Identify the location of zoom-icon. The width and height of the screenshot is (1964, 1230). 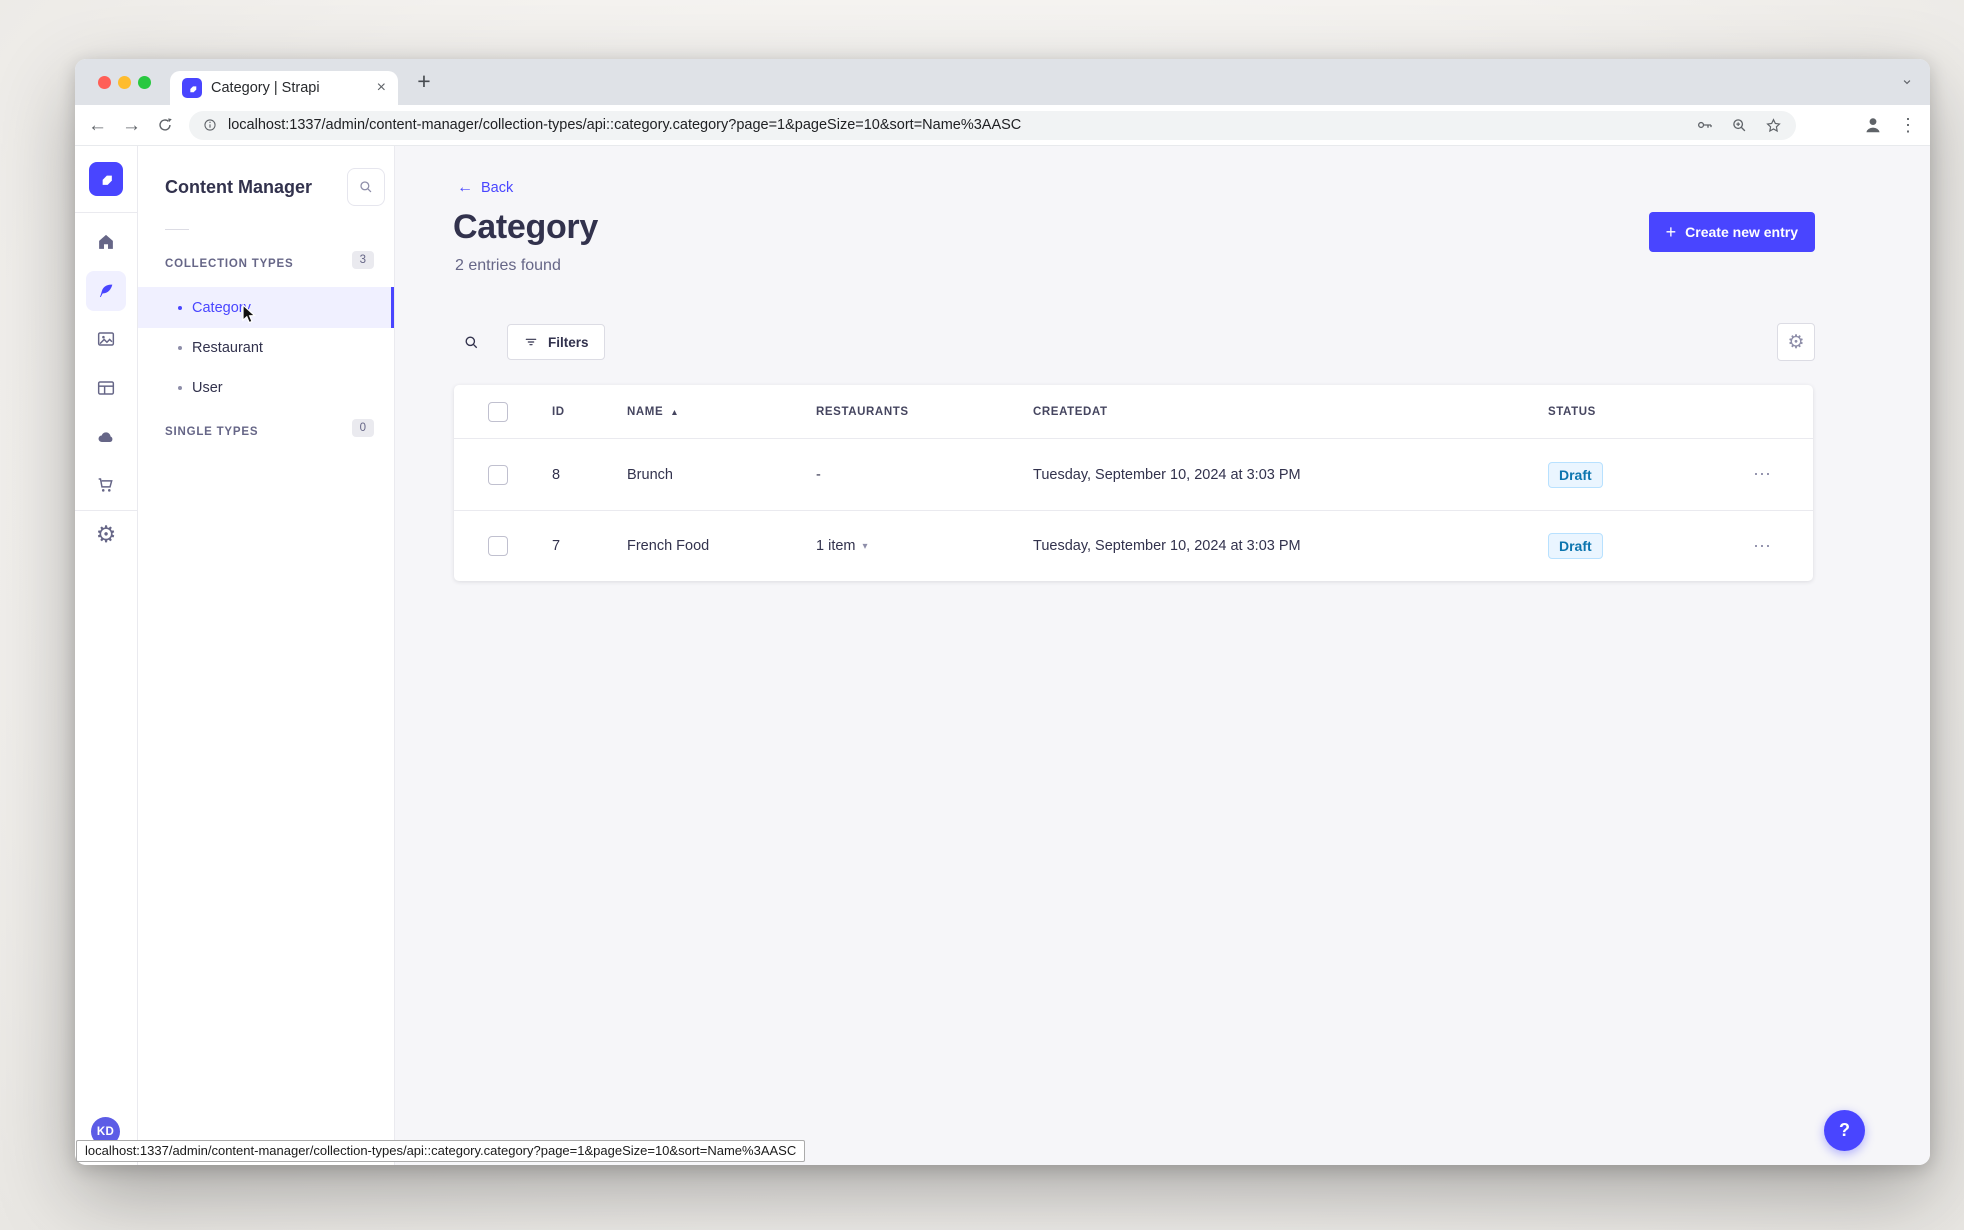
(1739, 125).